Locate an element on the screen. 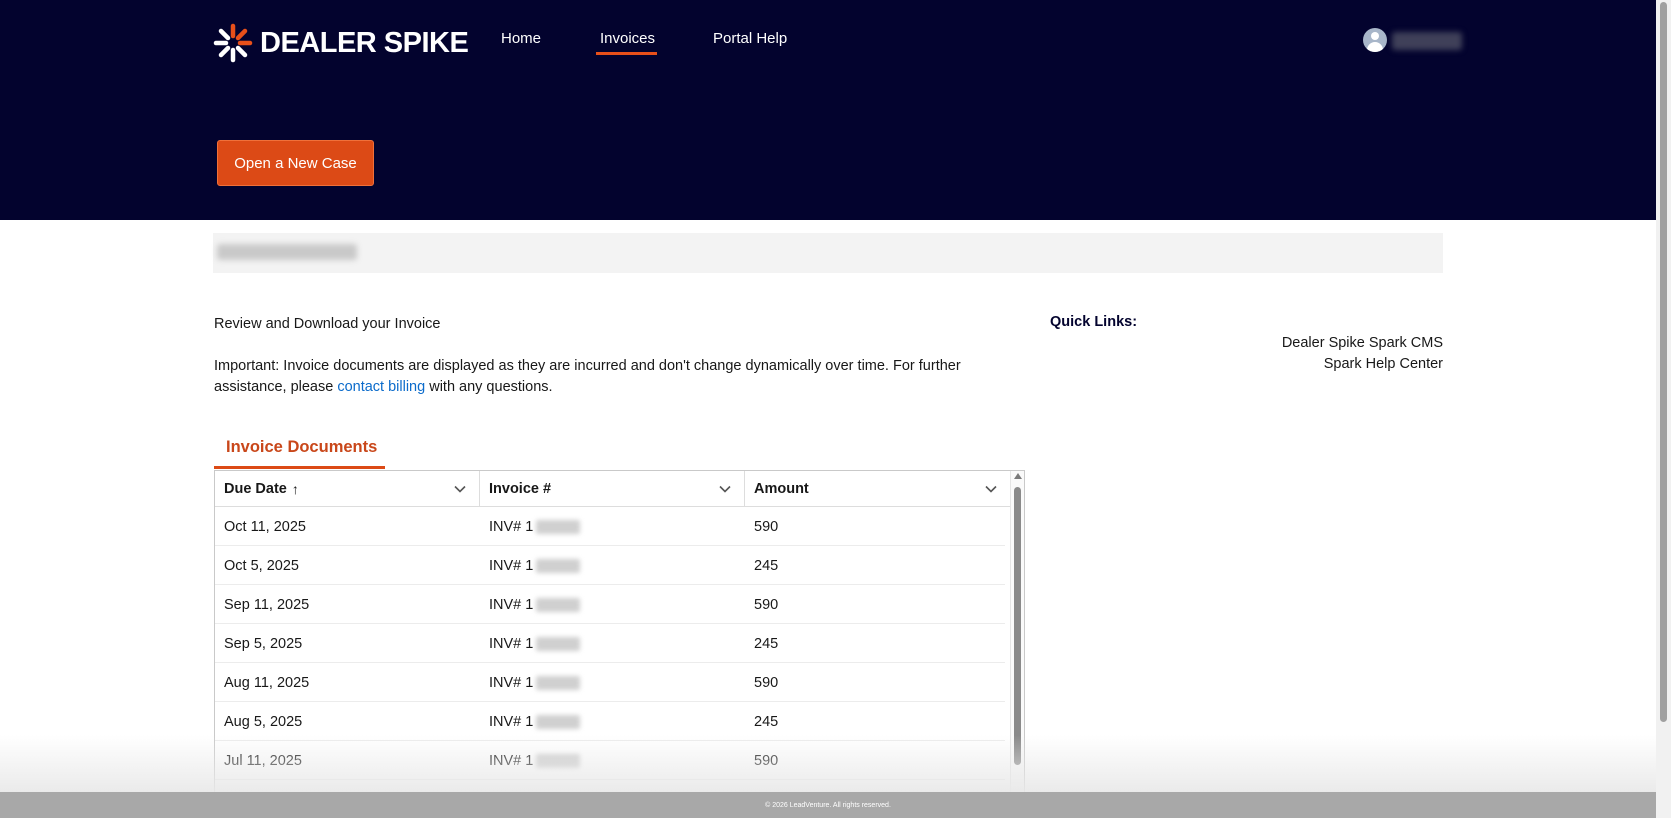 This screenshot has height=818, width=1671. scroll-up-icon is located at coordinates (1018, 476).